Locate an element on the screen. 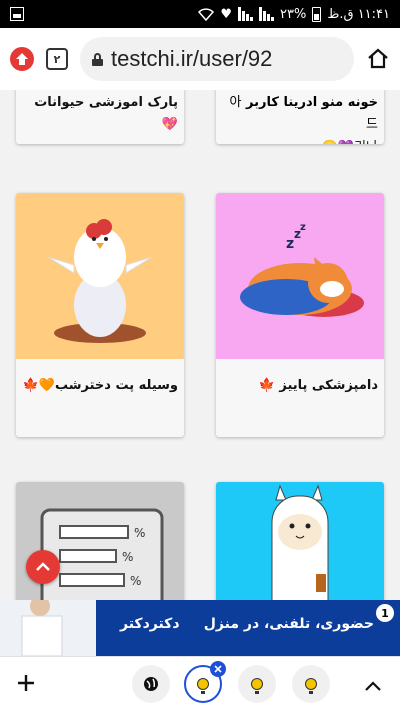  expand-toolbar-button is located at coordinates (373, 684).